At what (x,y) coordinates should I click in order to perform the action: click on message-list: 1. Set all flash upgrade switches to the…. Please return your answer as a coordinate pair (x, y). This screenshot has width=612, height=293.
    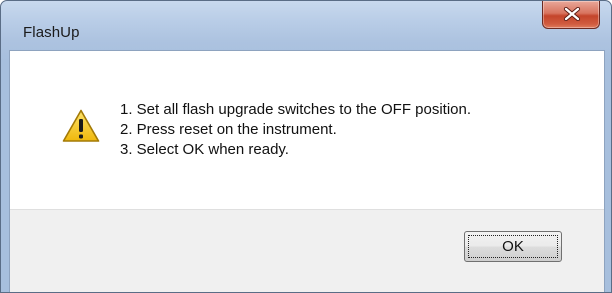
    Looking at the image, I should click on (295, 130).